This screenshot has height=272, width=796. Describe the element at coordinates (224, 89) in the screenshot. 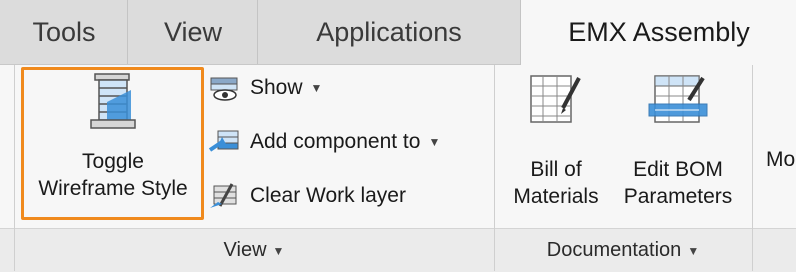

I see `eye-icon` at that location.